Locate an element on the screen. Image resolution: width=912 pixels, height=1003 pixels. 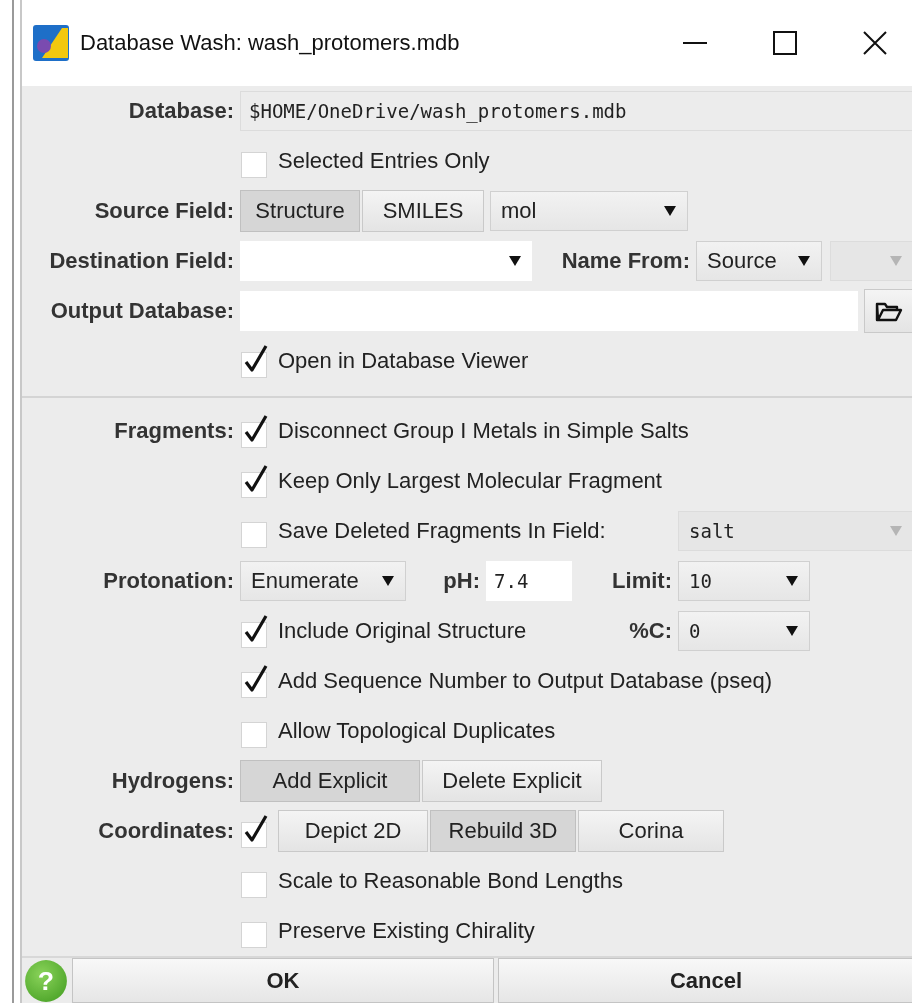
segment-button: Delete Explicit is located at coordinates (512, 781).